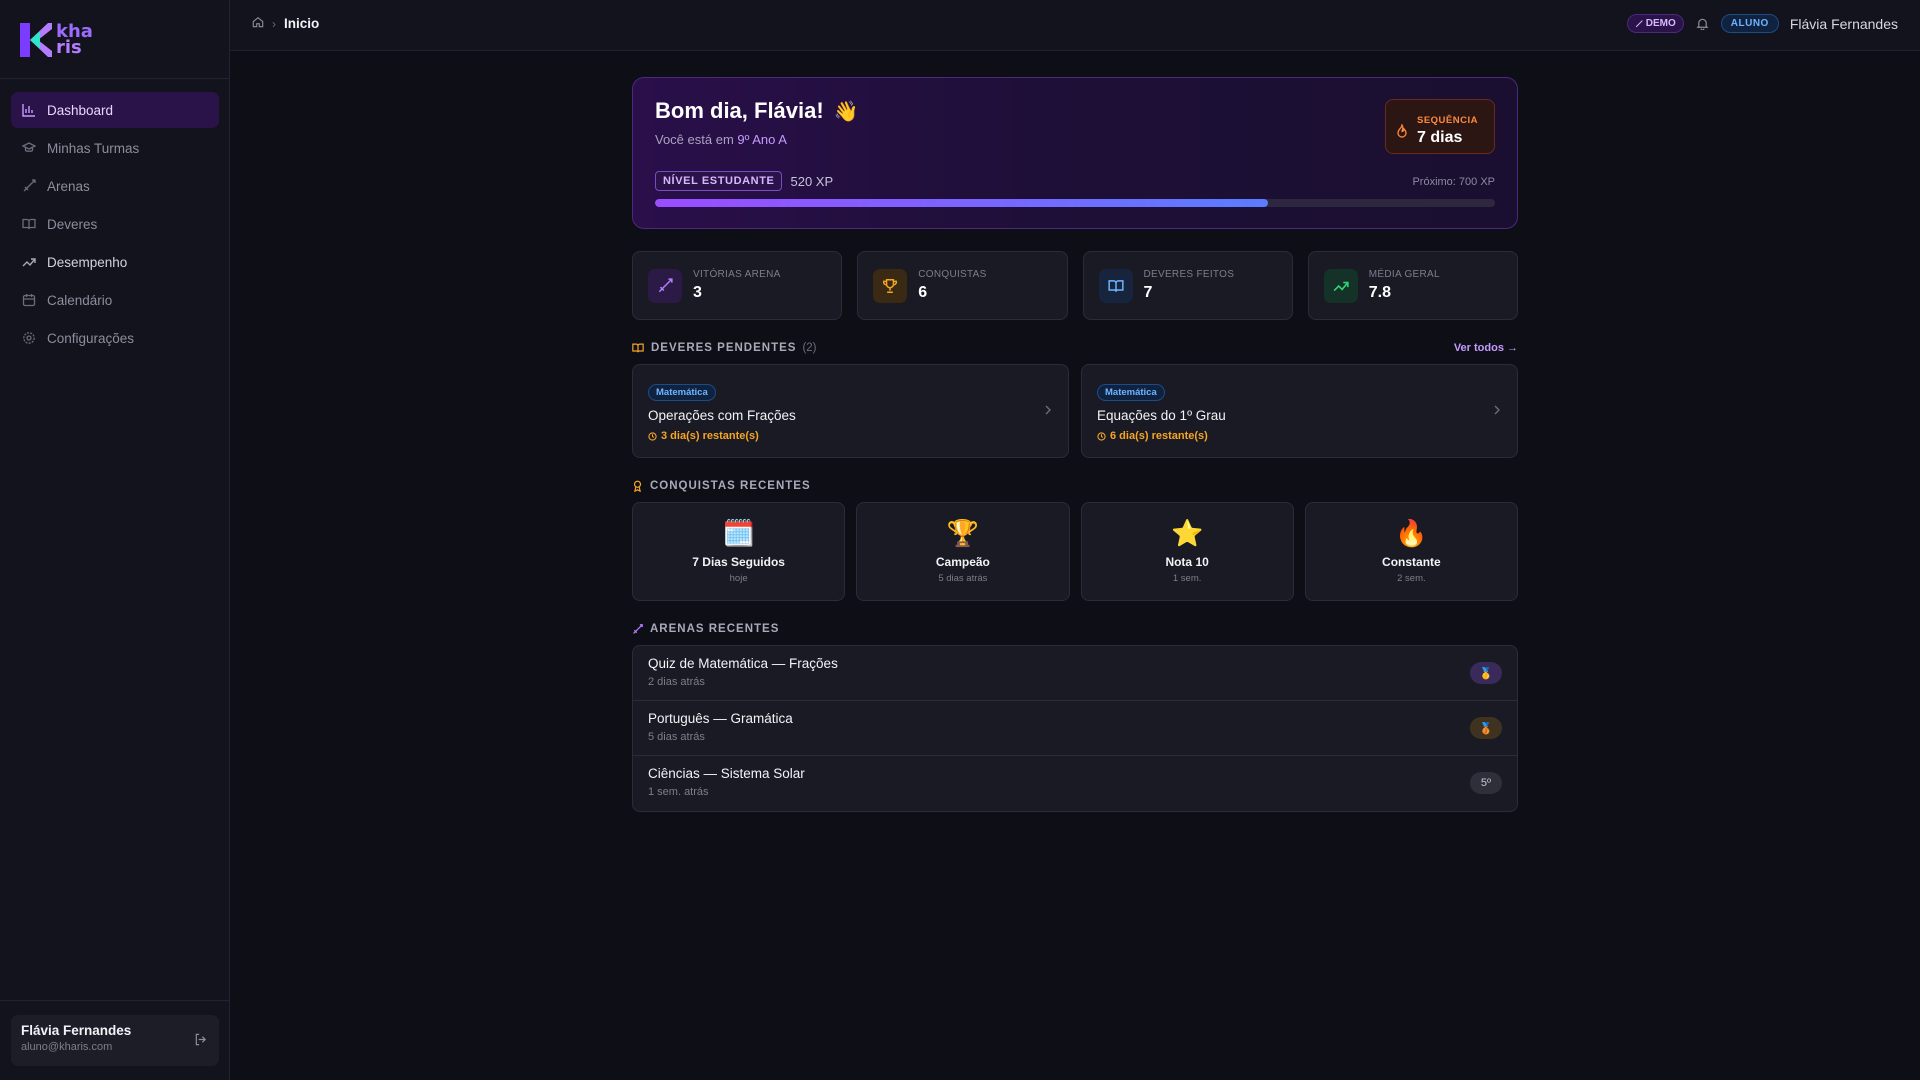  I want to click on section-title-text: CONQUISTAS RECENTES, so click(730, 486).